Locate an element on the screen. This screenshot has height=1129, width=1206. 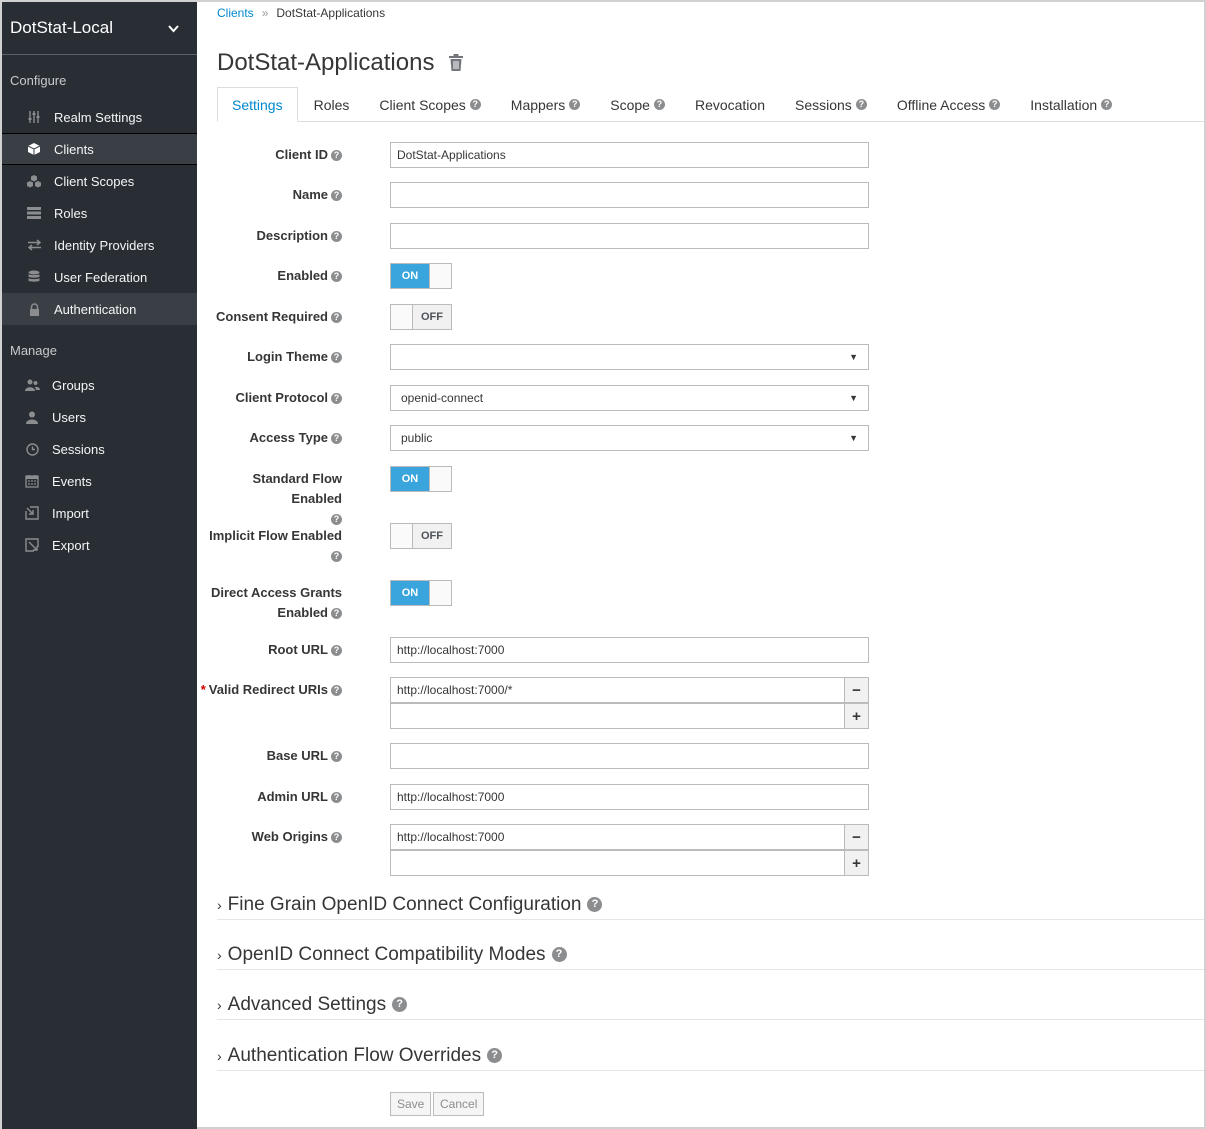
cube-icon is located at coordinates (34, 149).